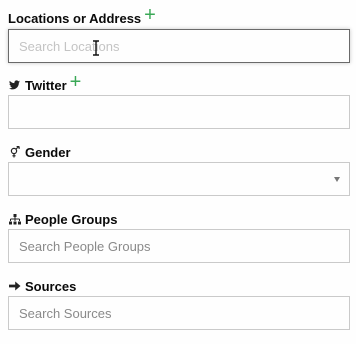 Image resolution: width=356 pixels, height=344 pixels. I want to click on twitter-icon, so click(14, 85).